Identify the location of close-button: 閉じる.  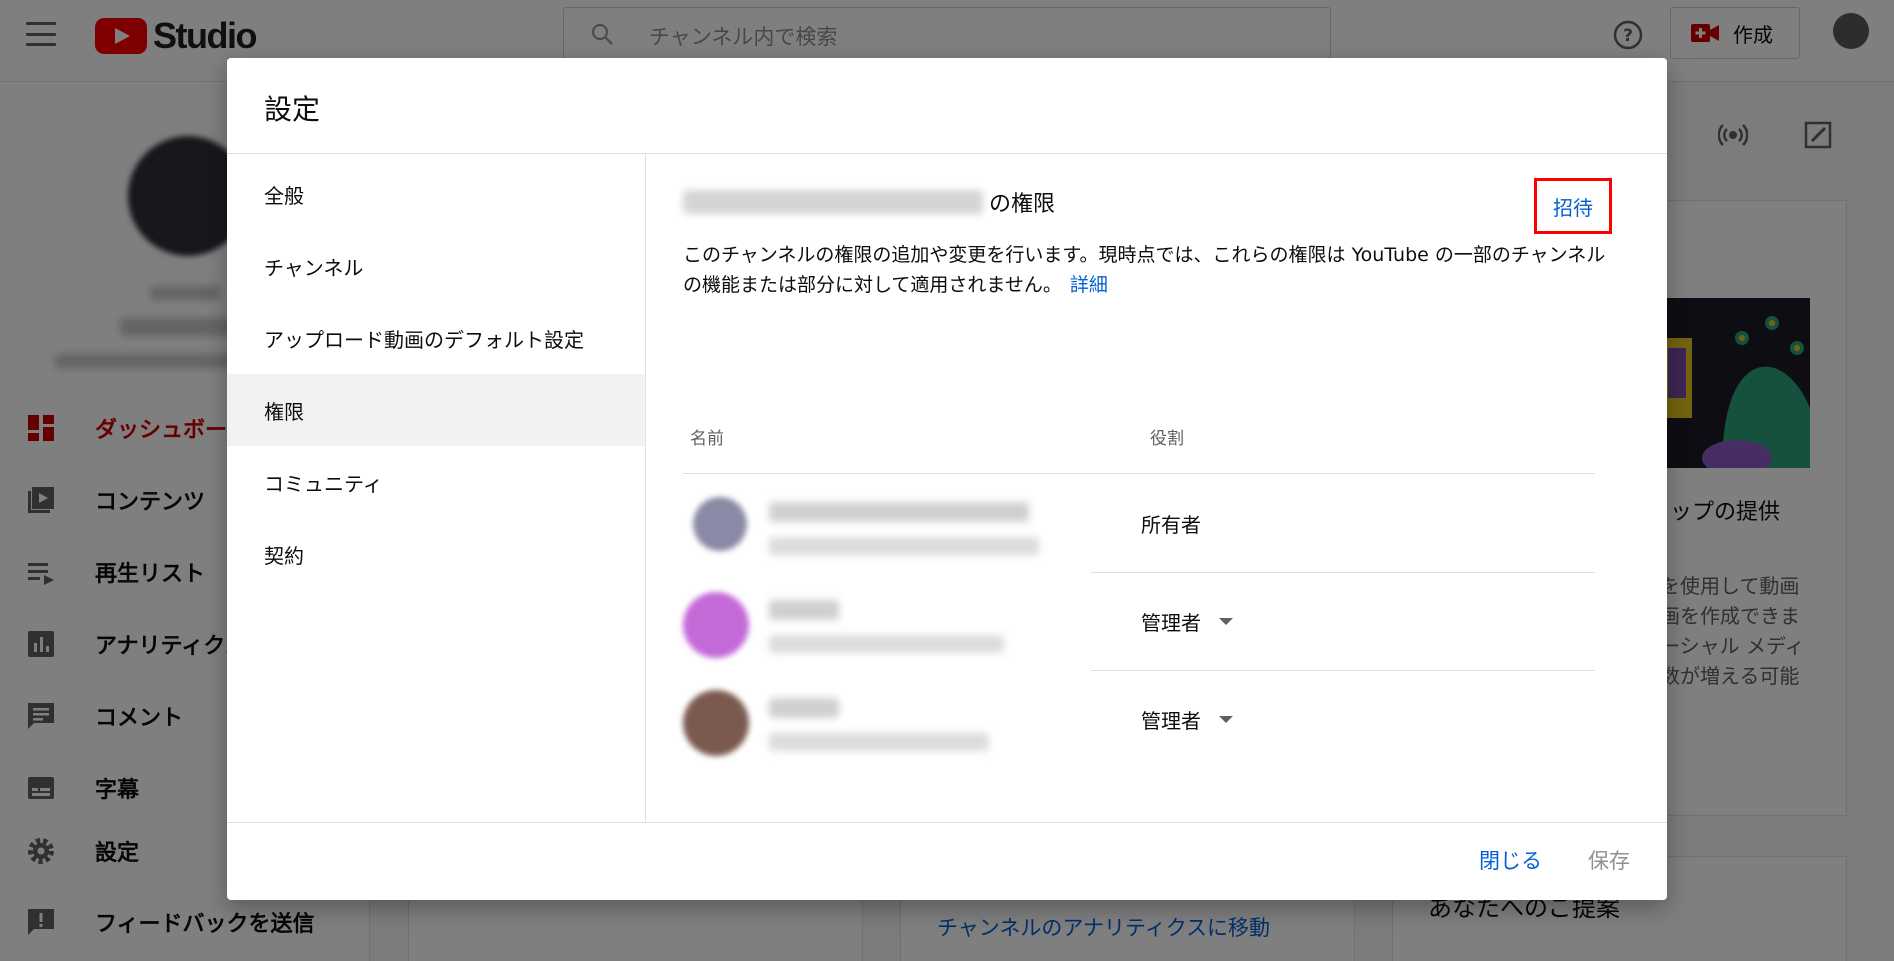
(1510, 860).